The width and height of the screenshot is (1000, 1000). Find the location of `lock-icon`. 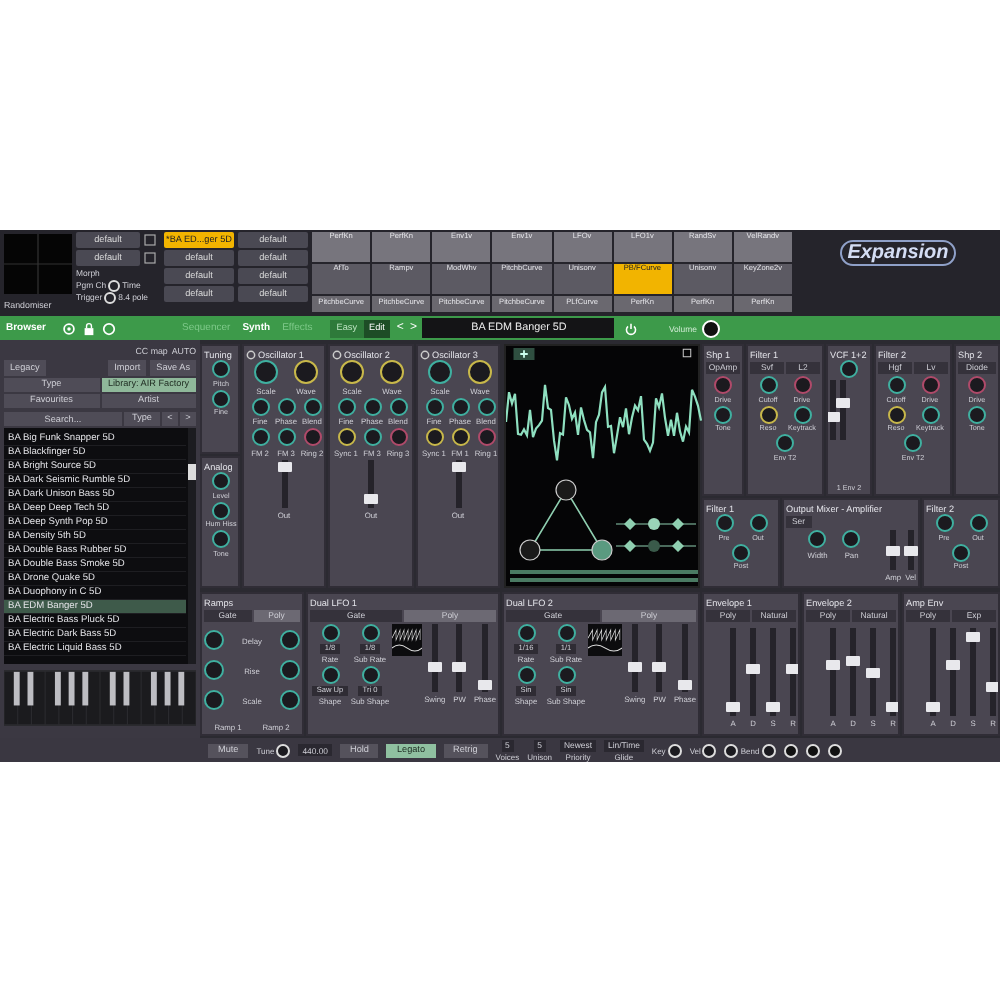

lock-icon is located at coordinates (89, 328).